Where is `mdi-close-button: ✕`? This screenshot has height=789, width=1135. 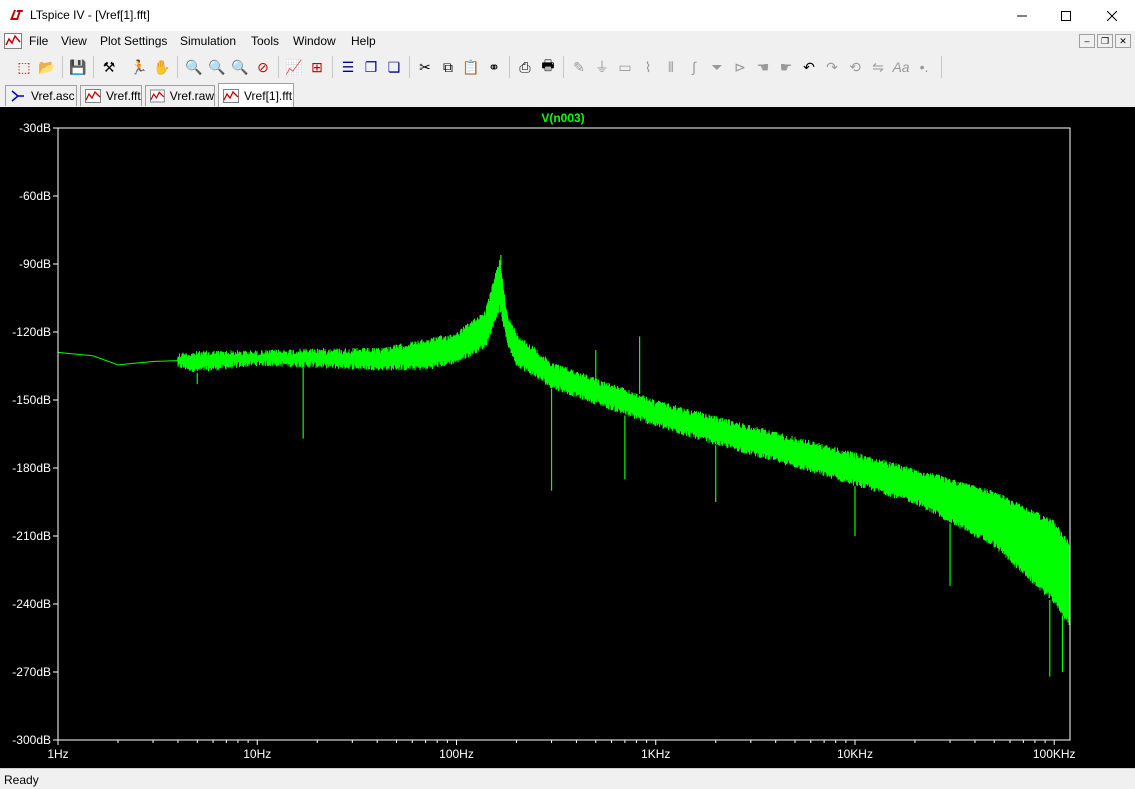
mdi-close-button: ✕ is located at coordinates (1123, 41).